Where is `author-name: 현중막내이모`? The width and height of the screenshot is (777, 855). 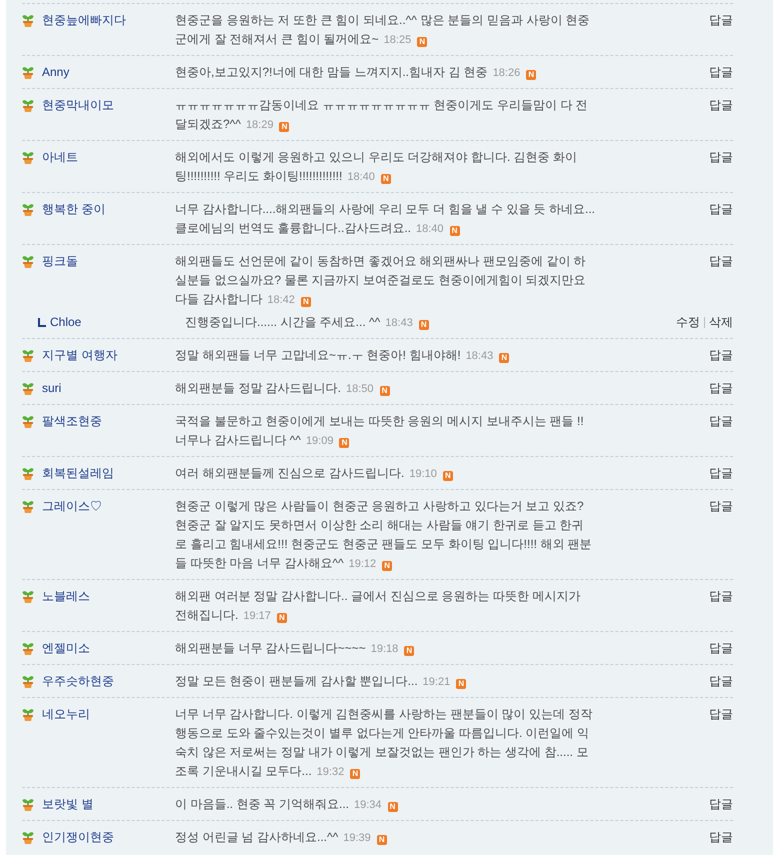
author-name: 현중막내이모 is located at coordinates (78, 105).